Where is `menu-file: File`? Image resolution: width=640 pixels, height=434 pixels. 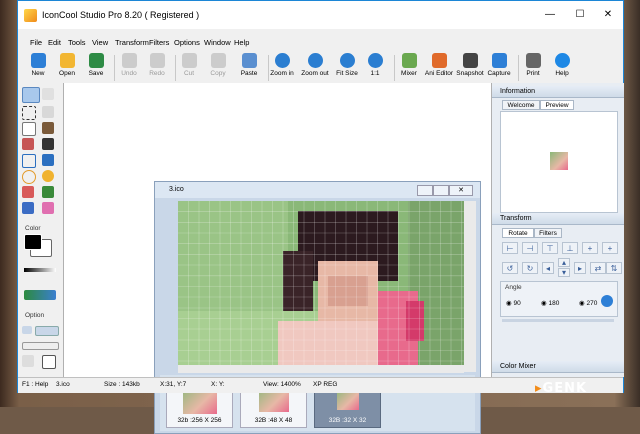
menu-file: File is located at coordinates (36, 42).